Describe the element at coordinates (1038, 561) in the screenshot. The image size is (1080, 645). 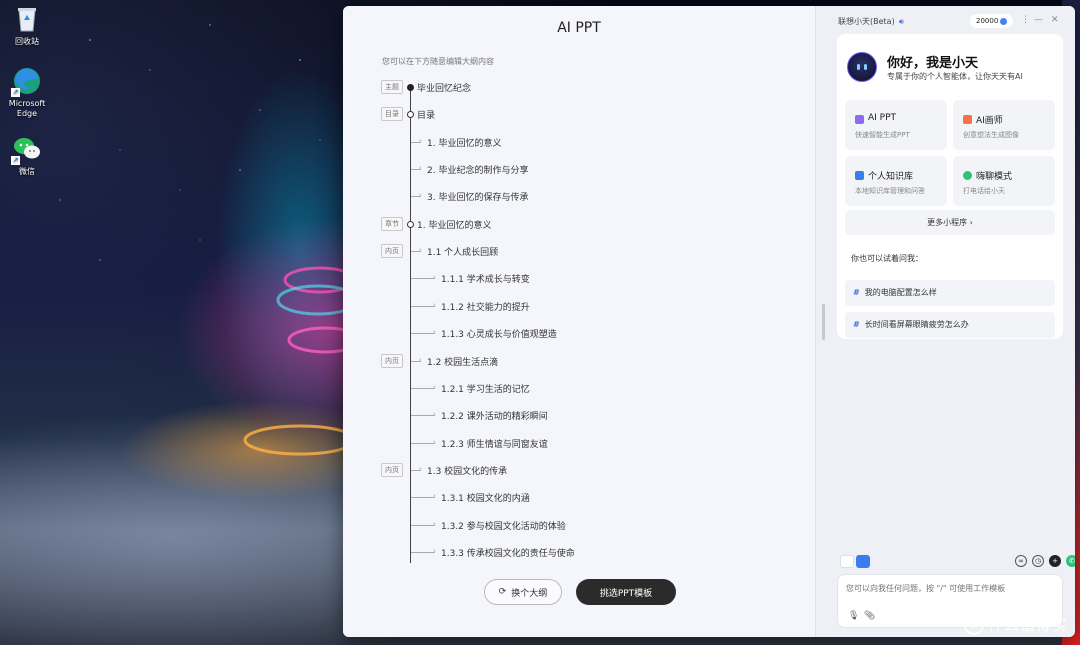
I see `history-icon: ◷` at that location.